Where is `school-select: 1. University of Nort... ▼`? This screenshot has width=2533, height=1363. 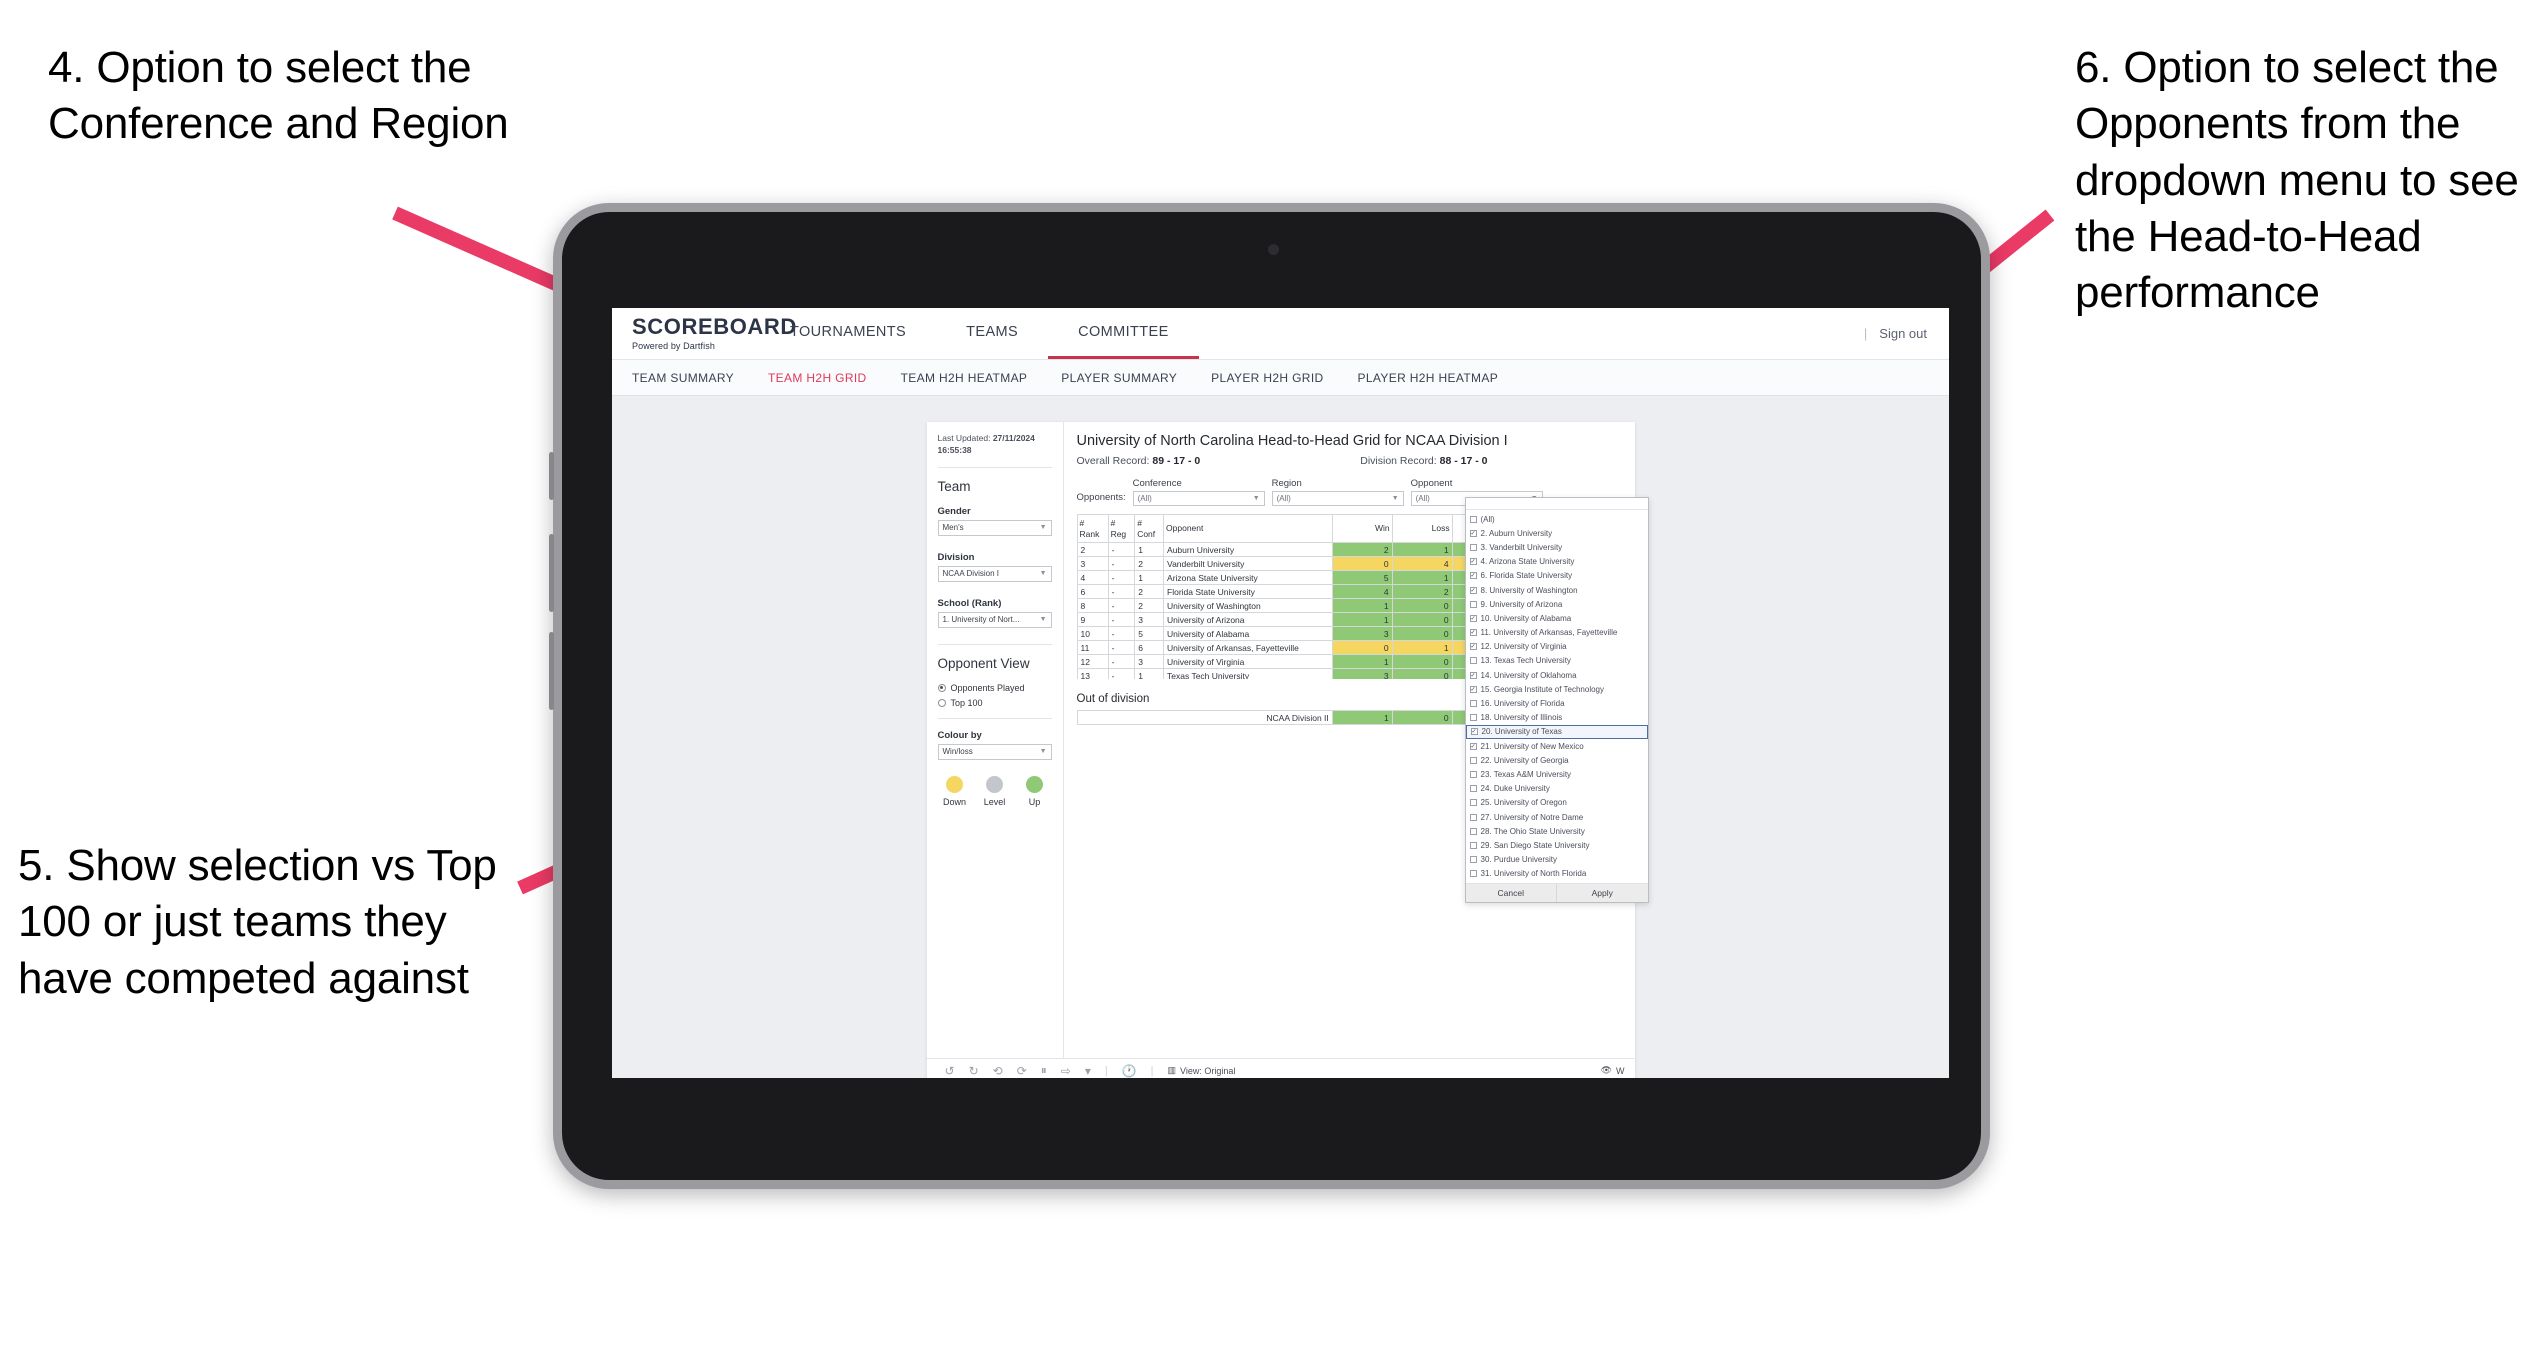 school-select: 1. University of Nort... ▼ is located at coordinates (994, 619).